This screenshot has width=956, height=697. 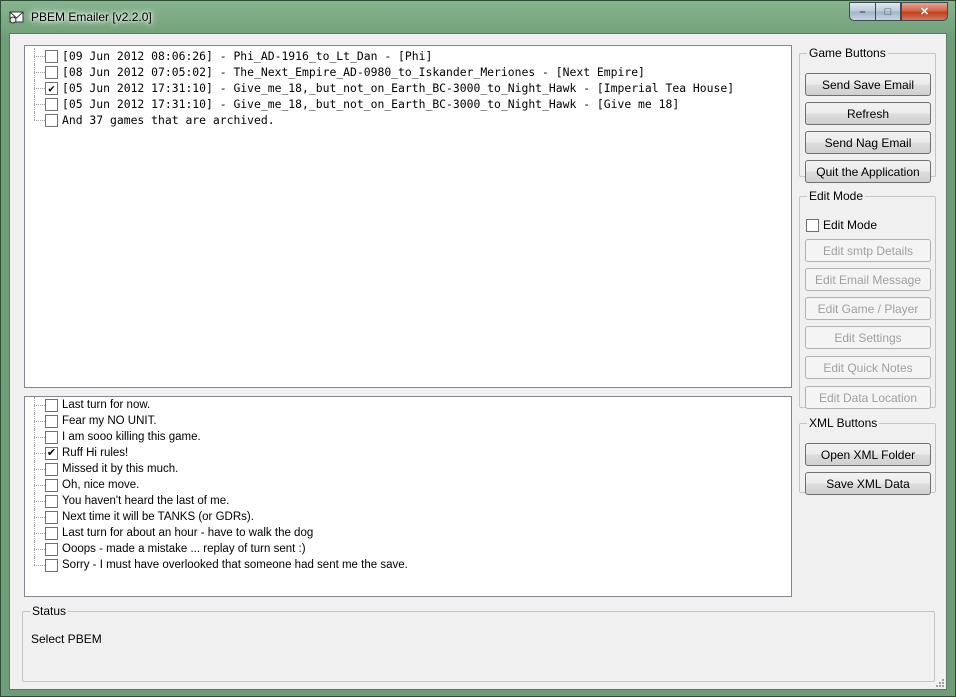 I want to click on message-item: Oh, nice move., so click(x=408, y=485).